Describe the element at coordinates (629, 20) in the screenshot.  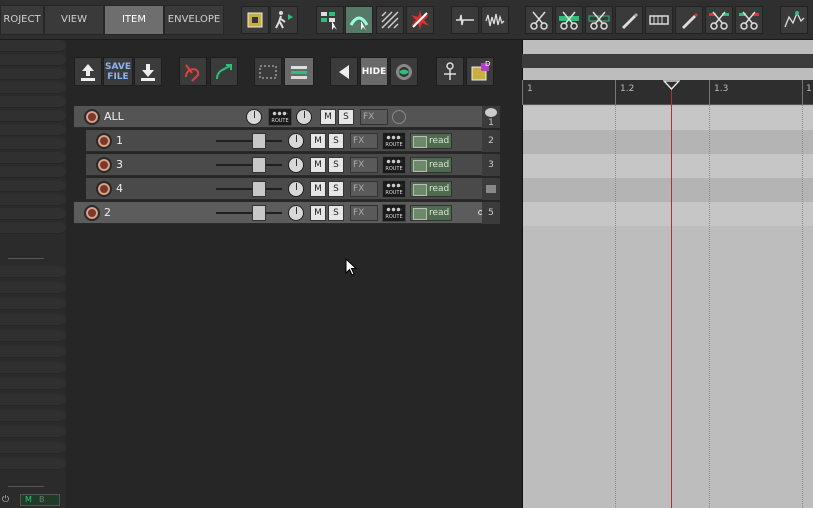
I see `pencil-tool-button` at that location.